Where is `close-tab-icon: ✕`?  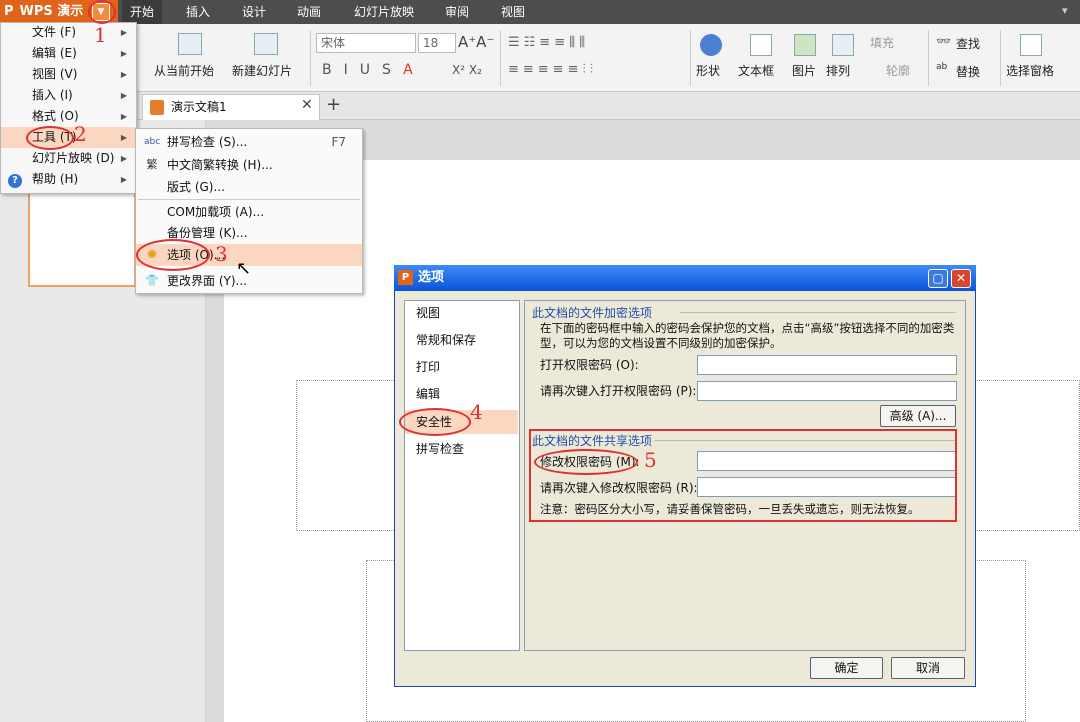 close-tab-icon: ✕ is located at coordinates (307, 105).